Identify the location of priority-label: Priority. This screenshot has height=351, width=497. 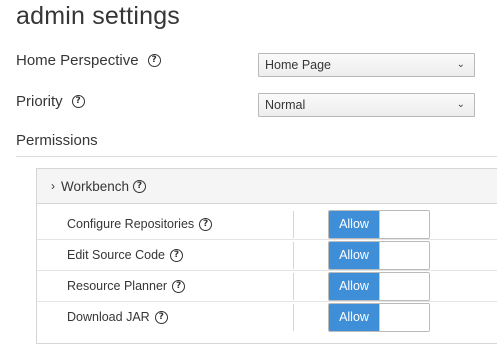
(39, 101).